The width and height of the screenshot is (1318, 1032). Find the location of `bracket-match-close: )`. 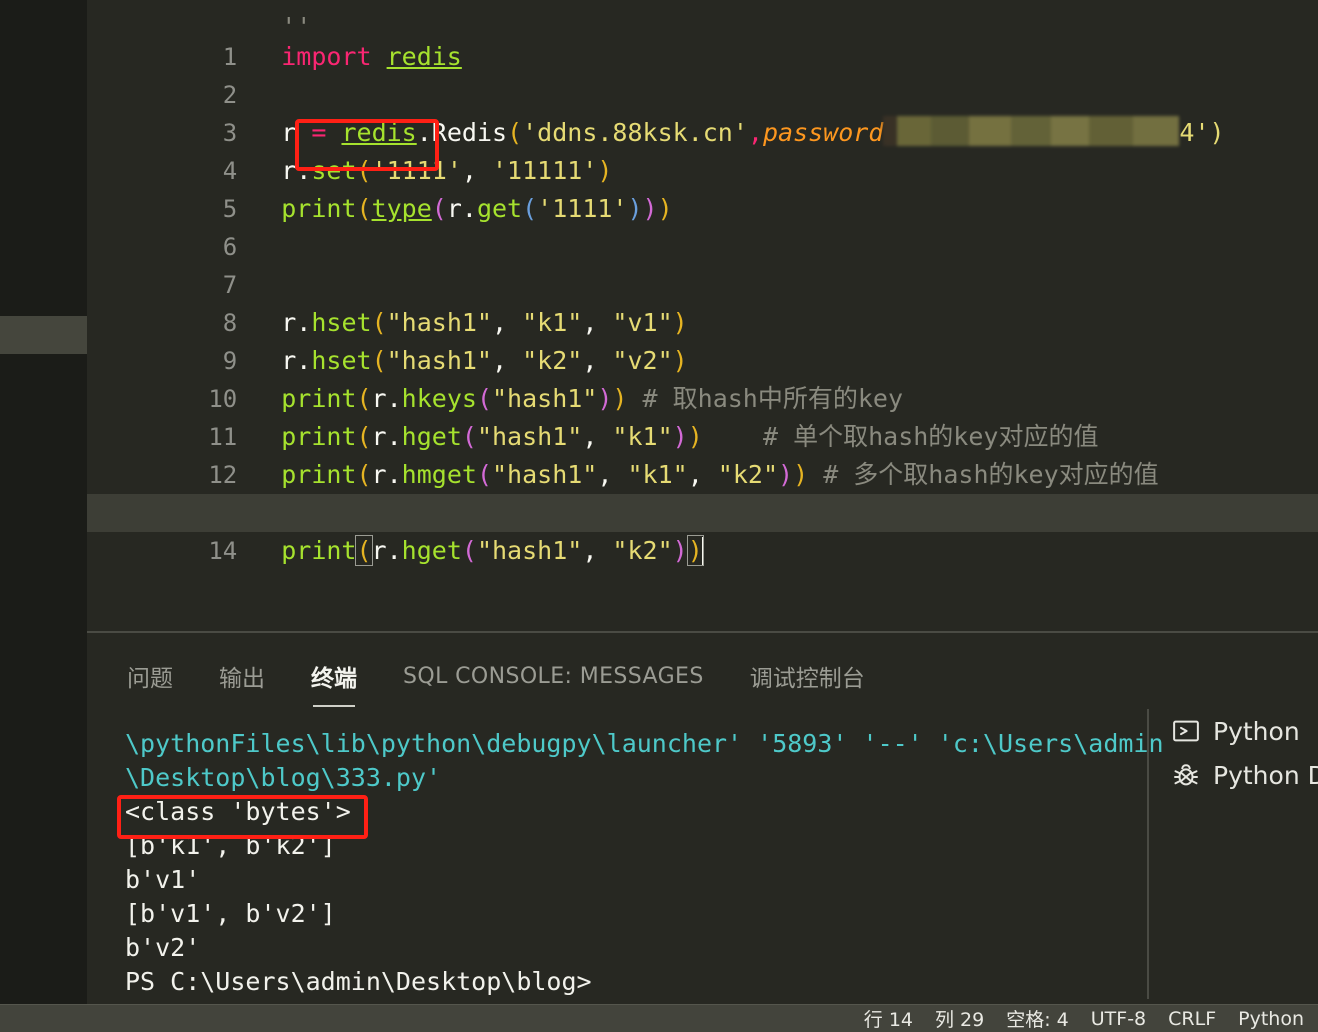

bracket-match-close: ) is located at coordinates (695, 550).